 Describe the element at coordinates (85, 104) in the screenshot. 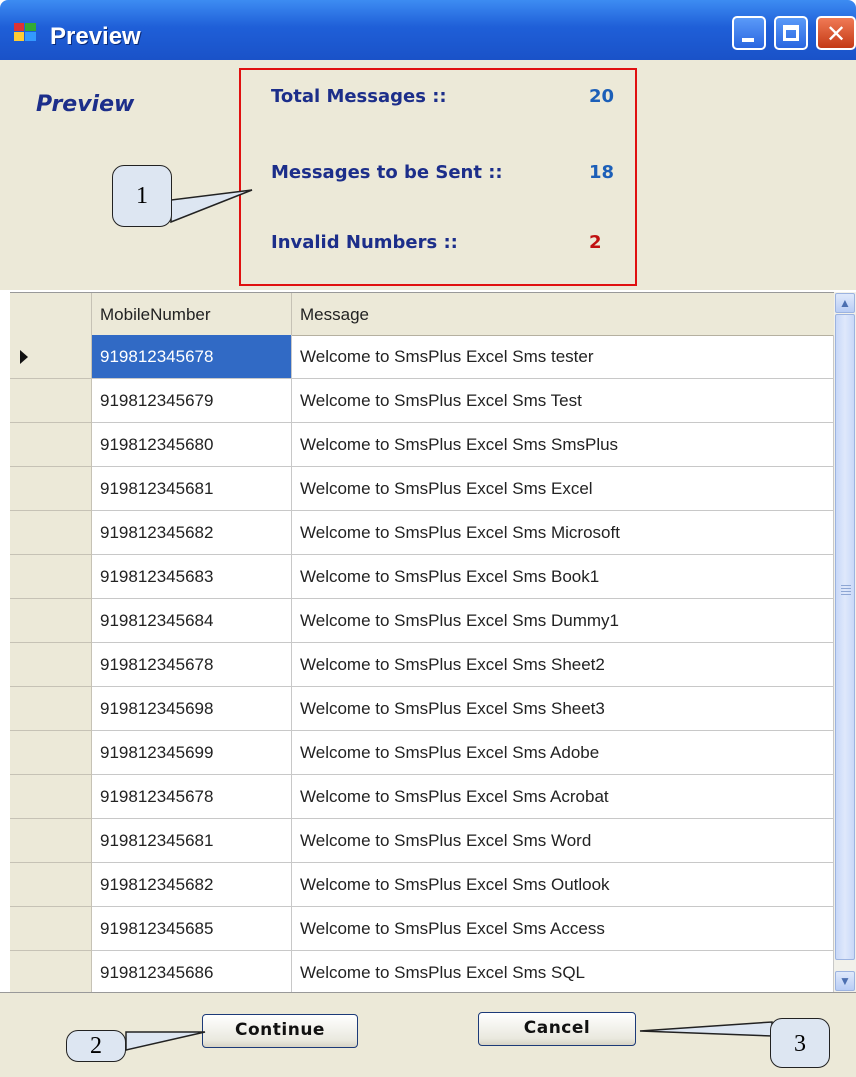

I see `preview-heading: Preview` at that location.